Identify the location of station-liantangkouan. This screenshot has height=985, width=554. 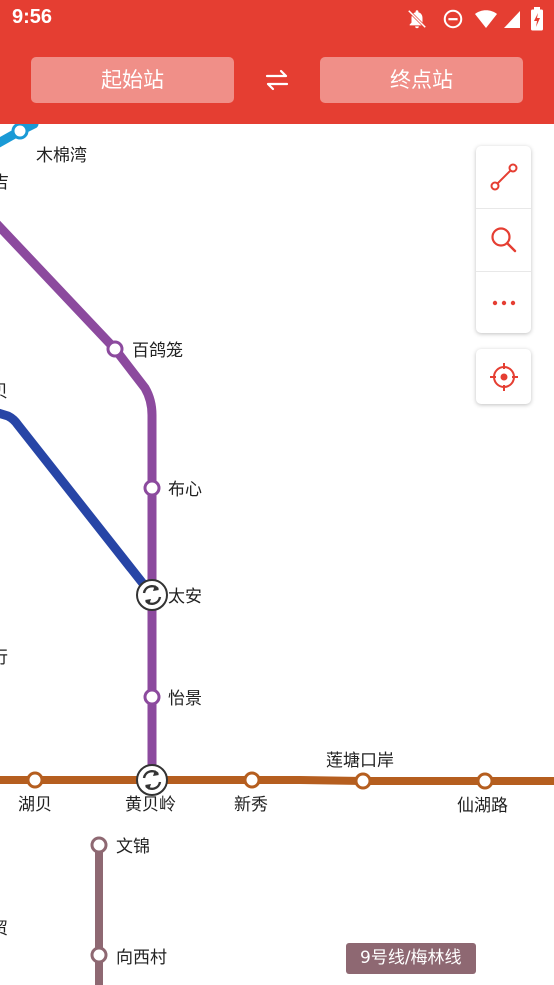
(363, 781).